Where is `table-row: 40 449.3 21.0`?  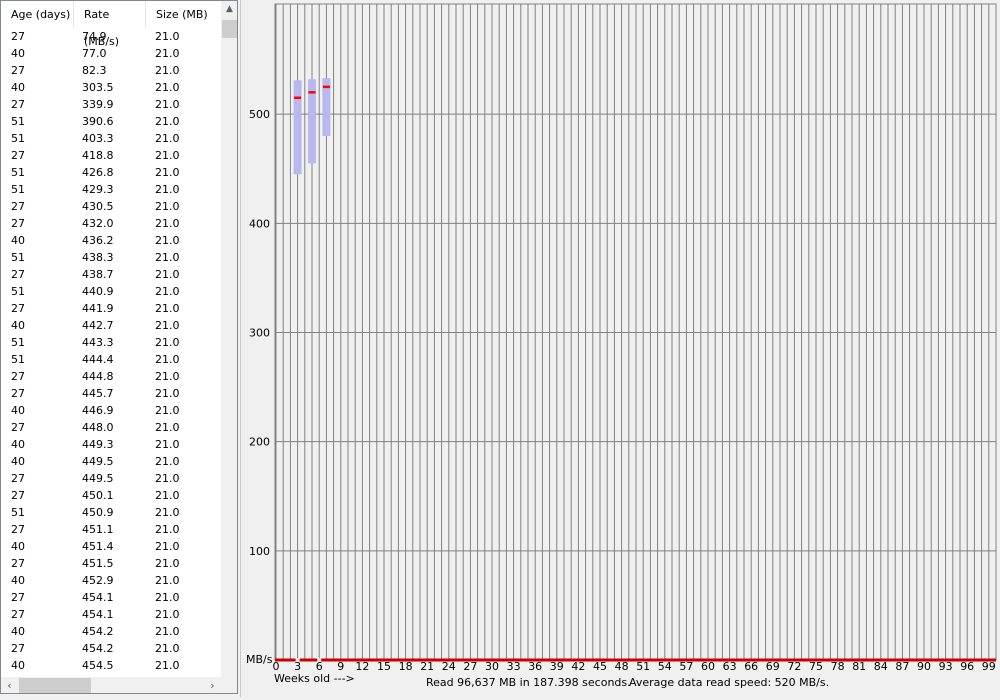
table-row: 40 449.3 21.0 is located at coordinates (111, 444).